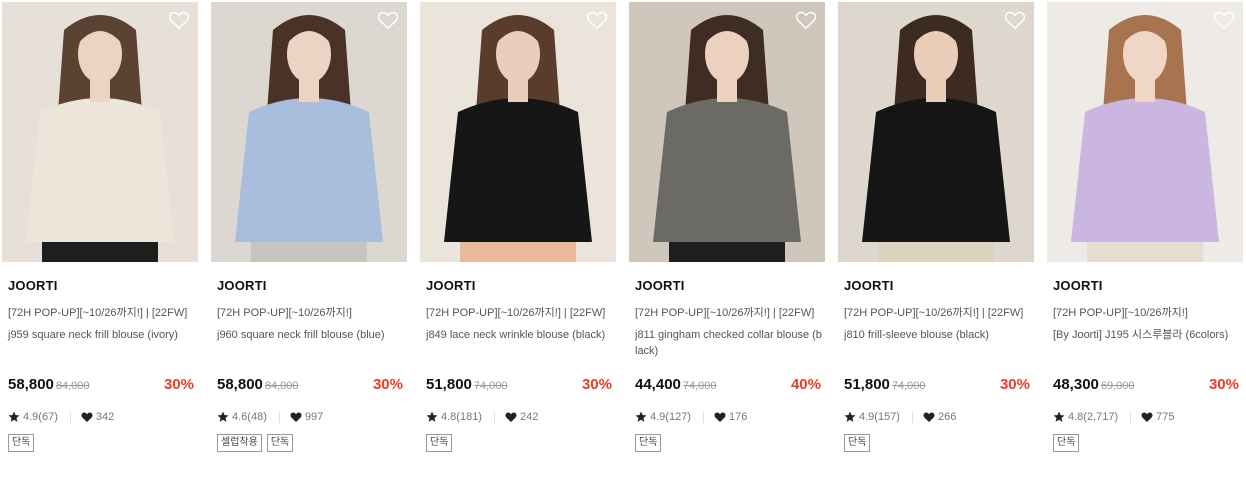 This screenshot has width=1246, height=480. What do you see at coordinates (1165, 417) in the screenshot?
I see `like-count: 775` at bounding box center [1165, 417].